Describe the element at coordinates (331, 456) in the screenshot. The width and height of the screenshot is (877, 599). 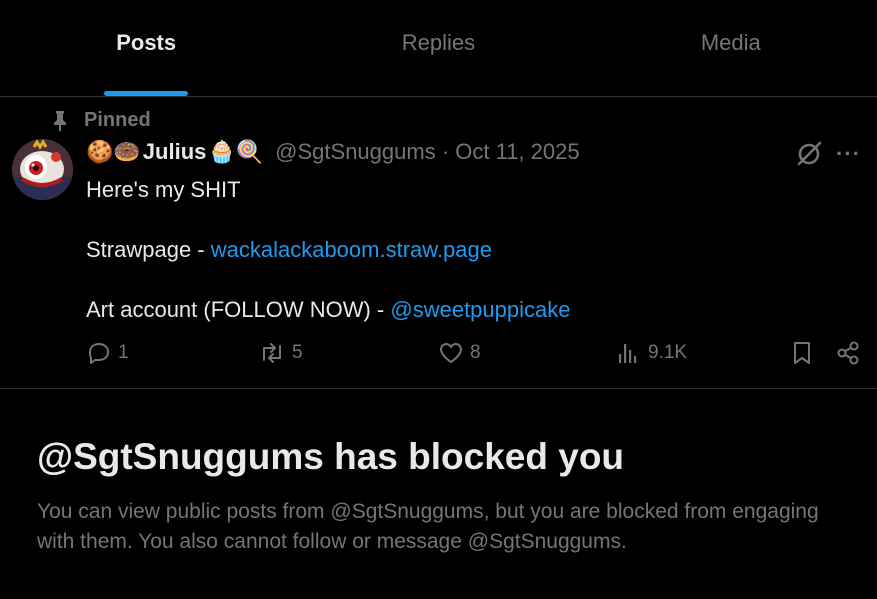
I see `blocked-title: @SgtSnuggums has blocked you` at that location.